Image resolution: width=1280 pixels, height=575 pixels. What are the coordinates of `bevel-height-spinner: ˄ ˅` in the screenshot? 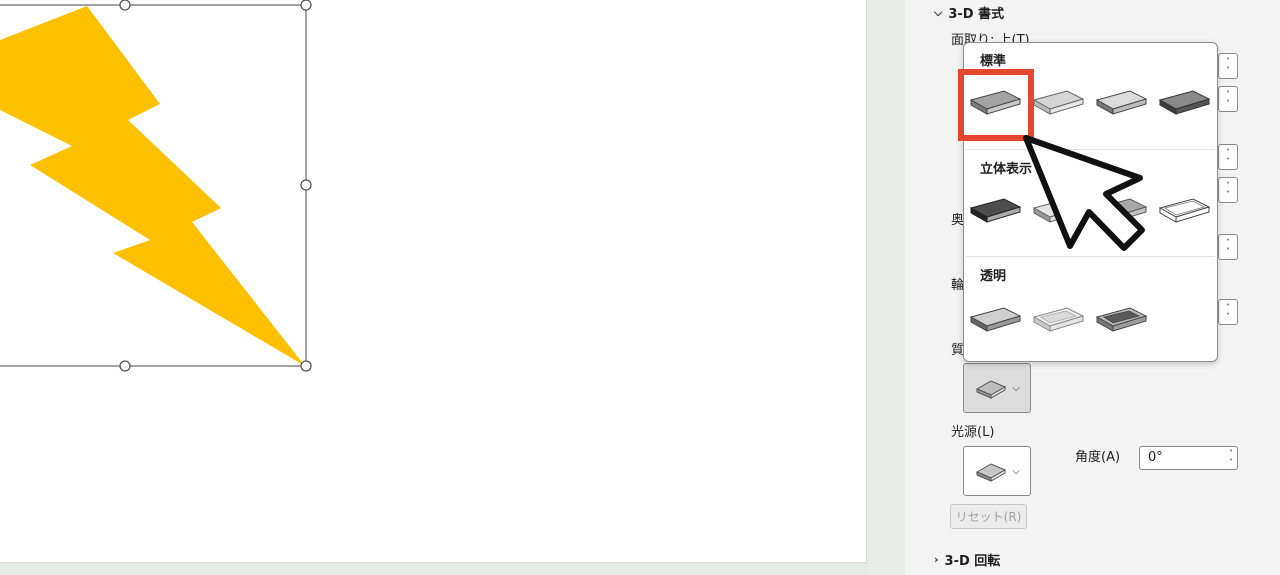 It's located at (1228, 99).